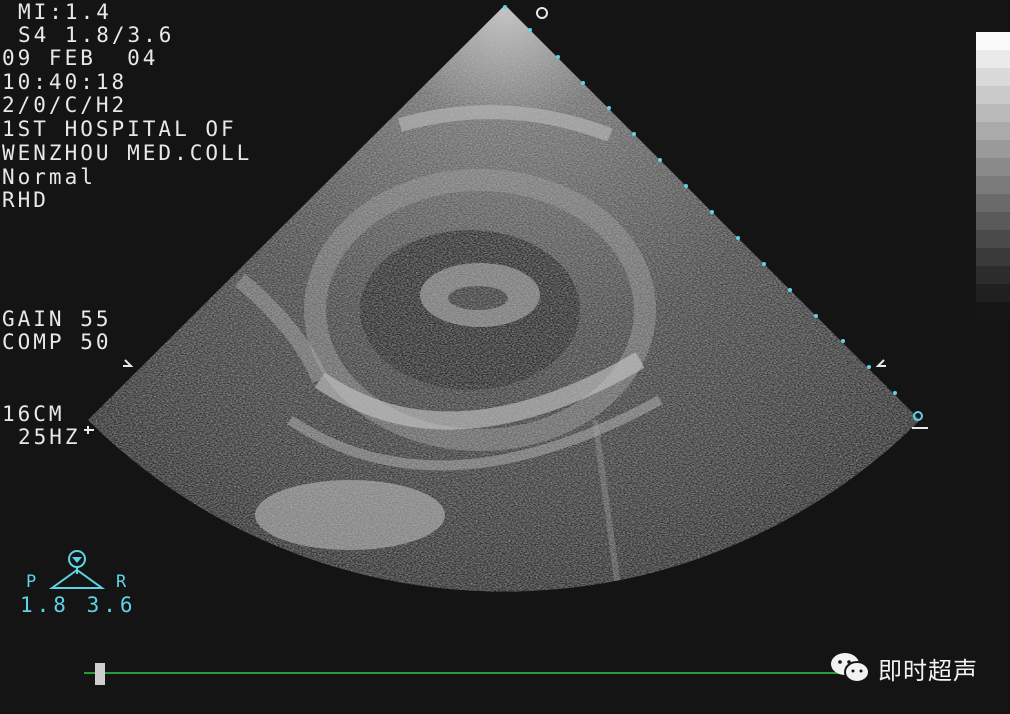 The width and height of the screenshot is (1010, 714). What do you see at coordinates (78, 605) in the screenshot?
I see `probe-values: 1.8 3.6` at bounding box center [78, 605].